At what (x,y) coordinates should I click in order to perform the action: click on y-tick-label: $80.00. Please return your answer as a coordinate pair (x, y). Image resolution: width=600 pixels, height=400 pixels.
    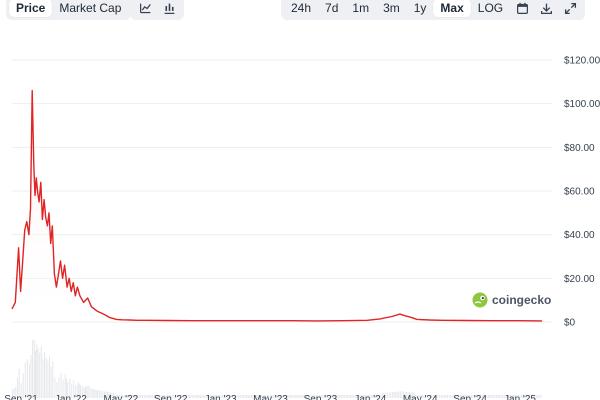
    Looking at the image, I should click on (579, 148).